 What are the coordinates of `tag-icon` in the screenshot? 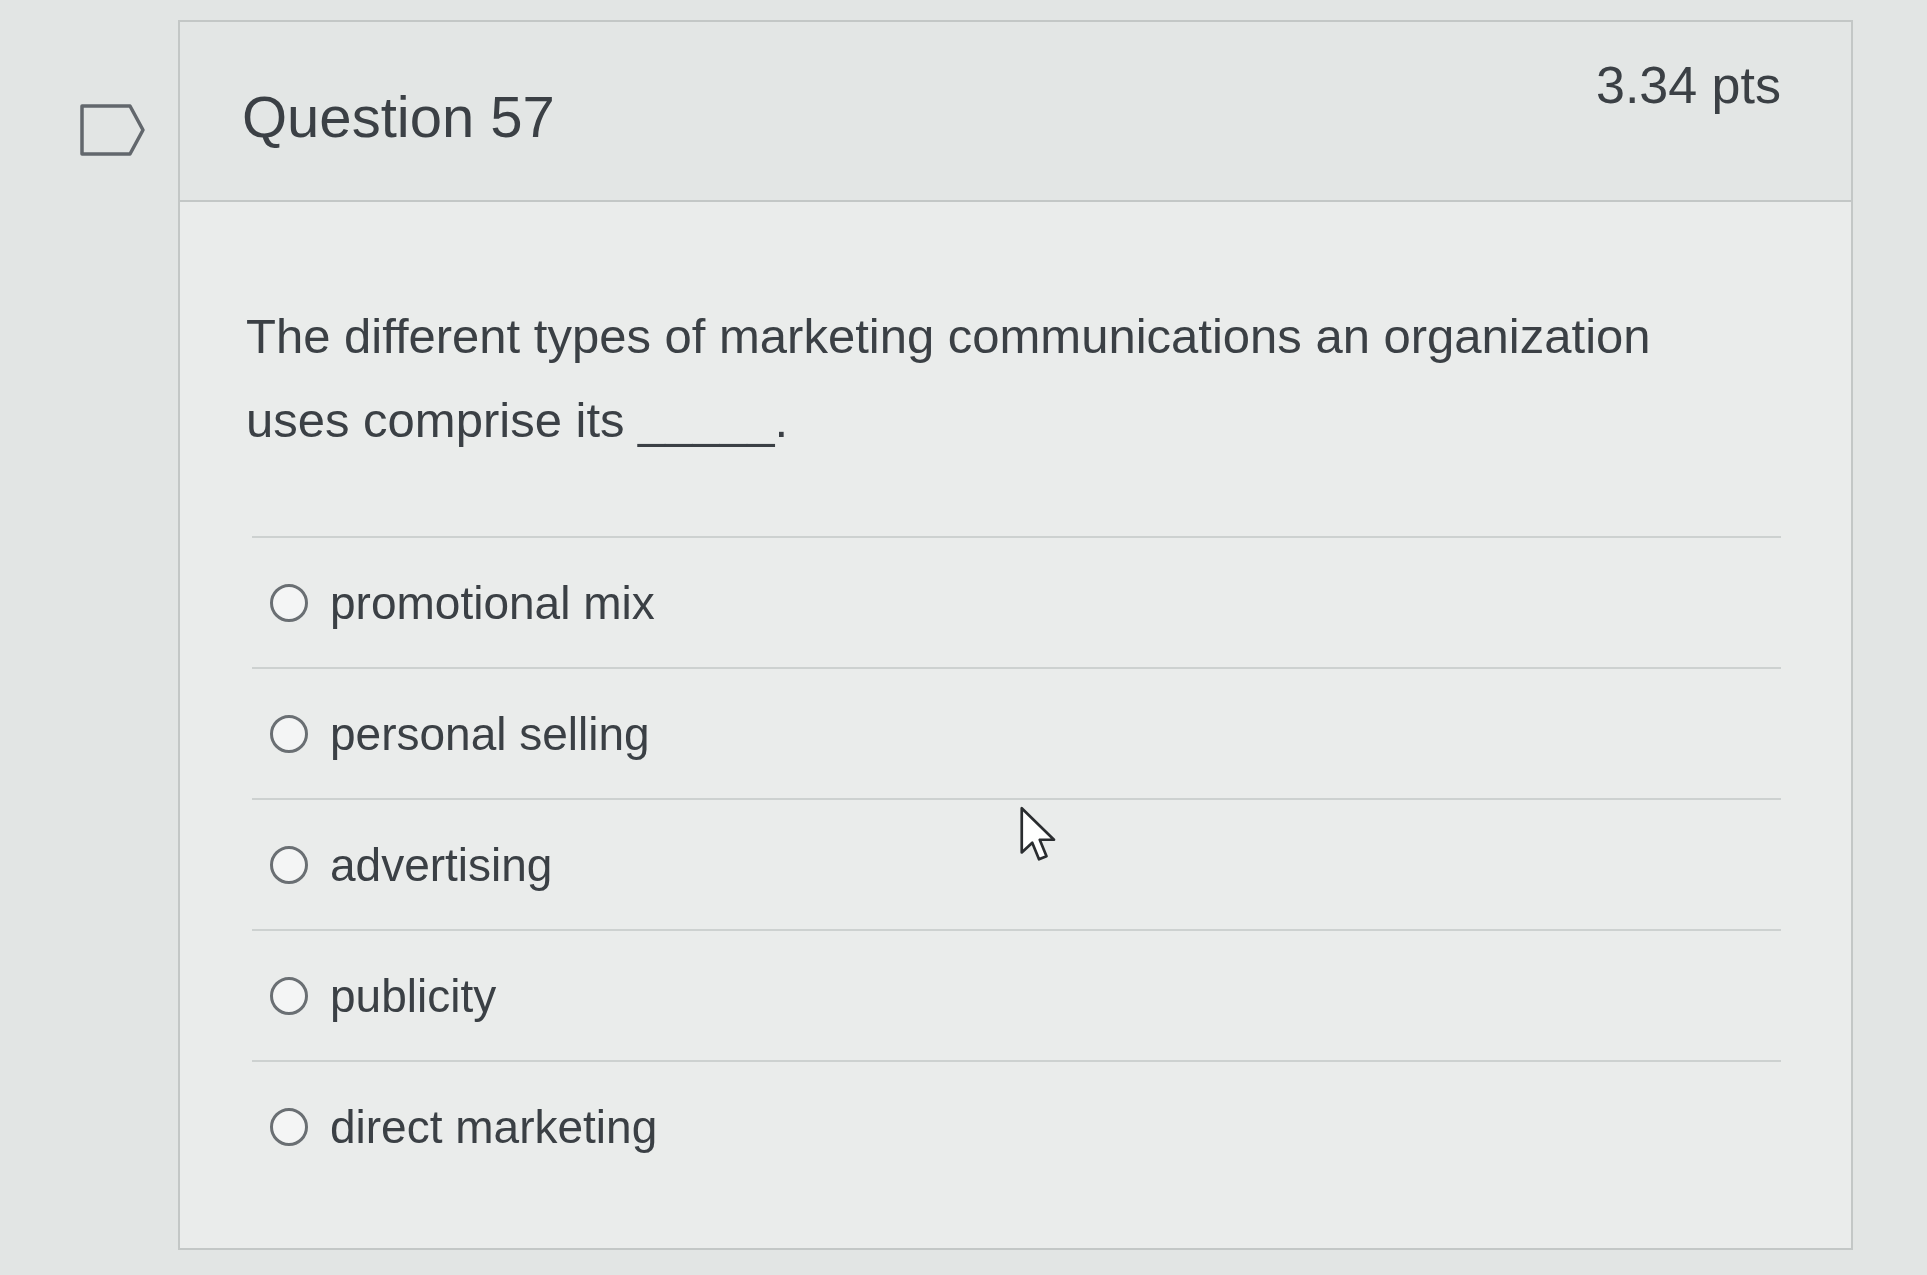 It's located at (113, 130).